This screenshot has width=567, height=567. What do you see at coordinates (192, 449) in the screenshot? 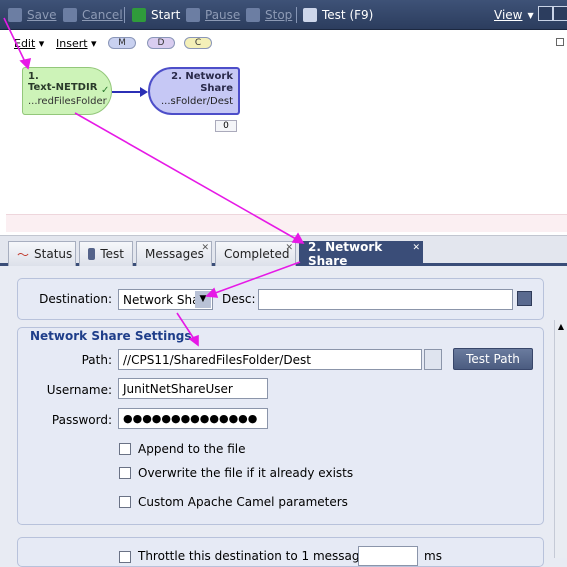
I see `append-label: Append to the file` at bounding box center [192, 449].